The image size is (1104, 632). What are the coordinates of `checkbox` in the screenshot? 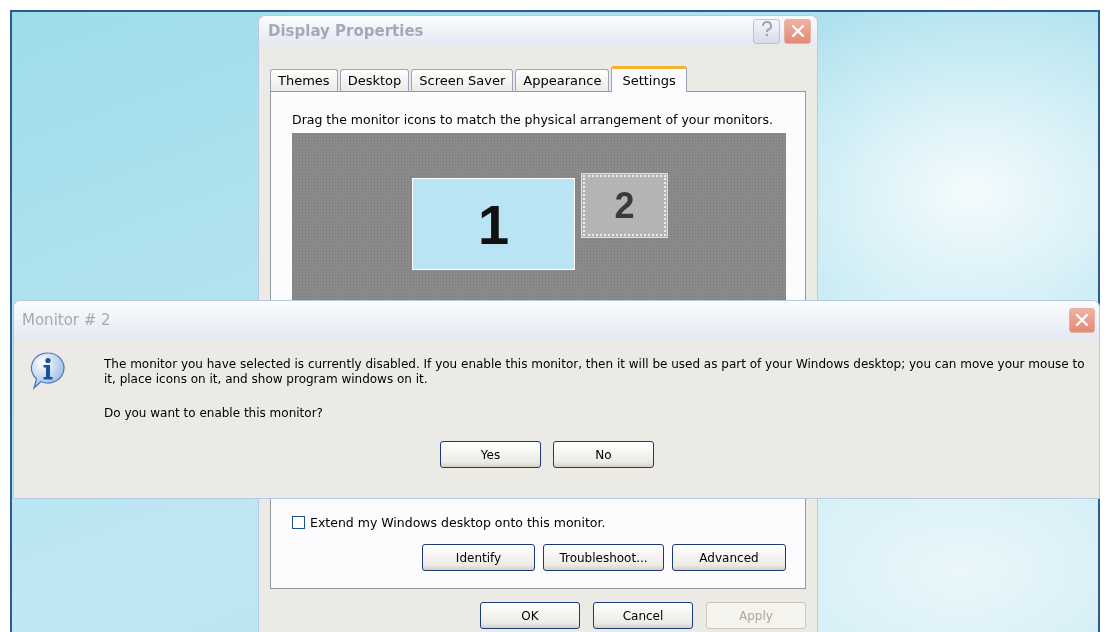 It's located at (298, 522).